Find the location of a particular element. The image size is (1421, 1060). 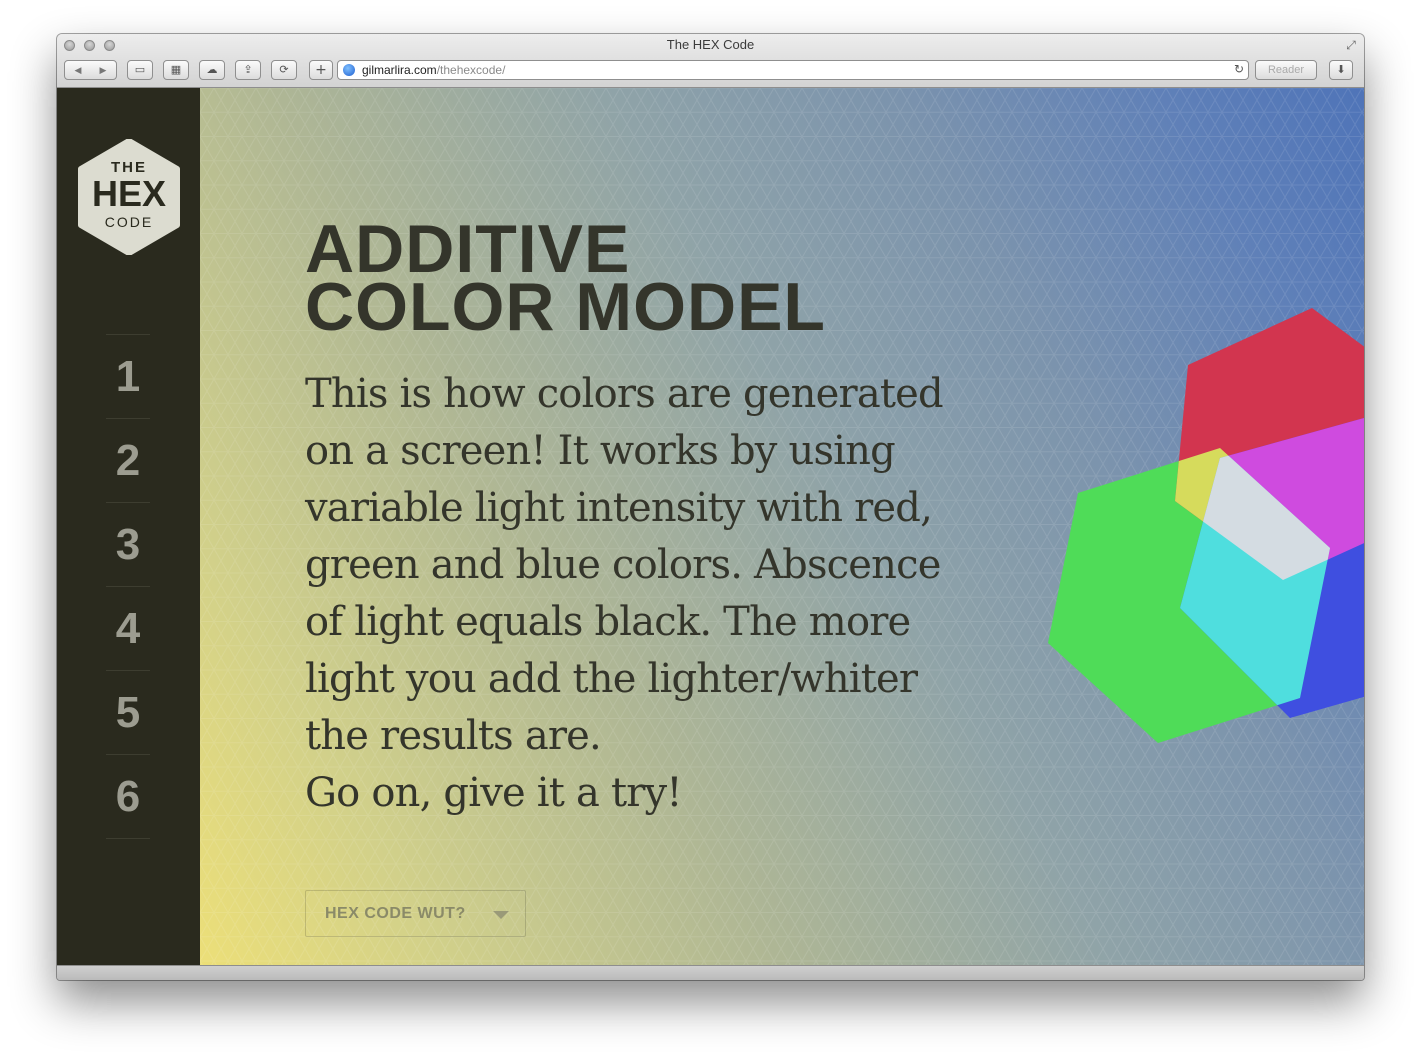

share-icon: ⇪ is located at coordinates (248, 70).